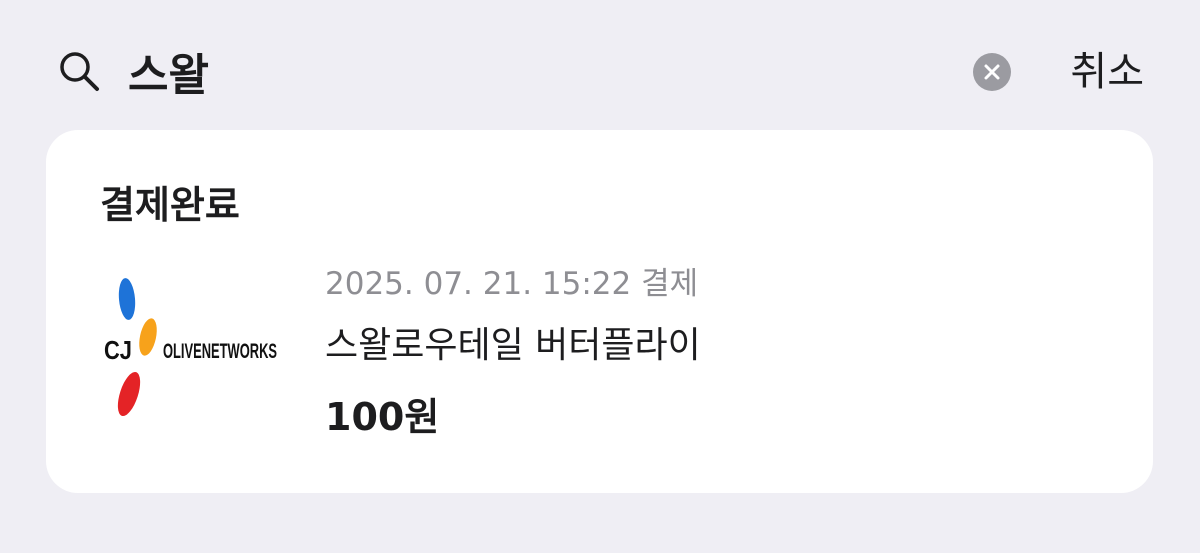  Describe the element at coordinates (79, 71) in the screenshot. I see `search-icon` at that location.